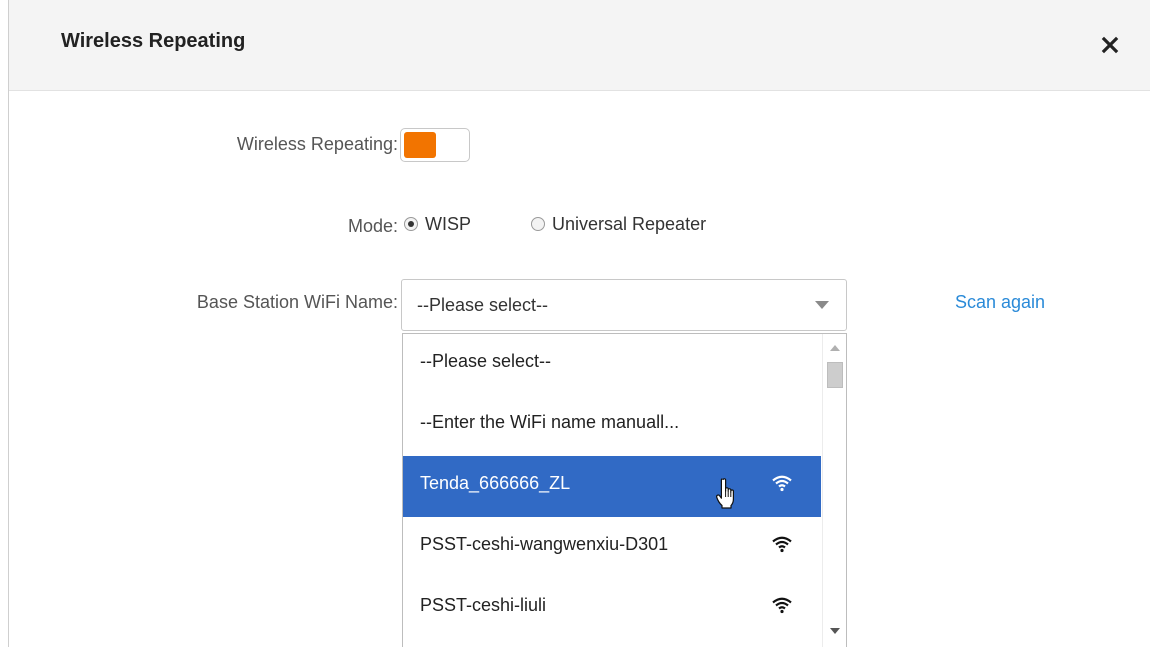  Describe the element at coordinates (612, 364) in the screenshot. I see `dropdown-option: --Please select--` at that location.